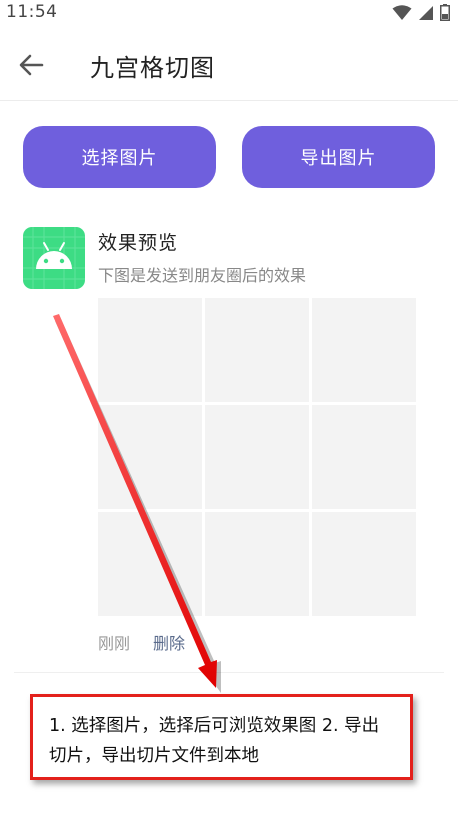 The height and width of the screenshot is (820, 458). I want to click on wifi-icon, so click(402, 12).